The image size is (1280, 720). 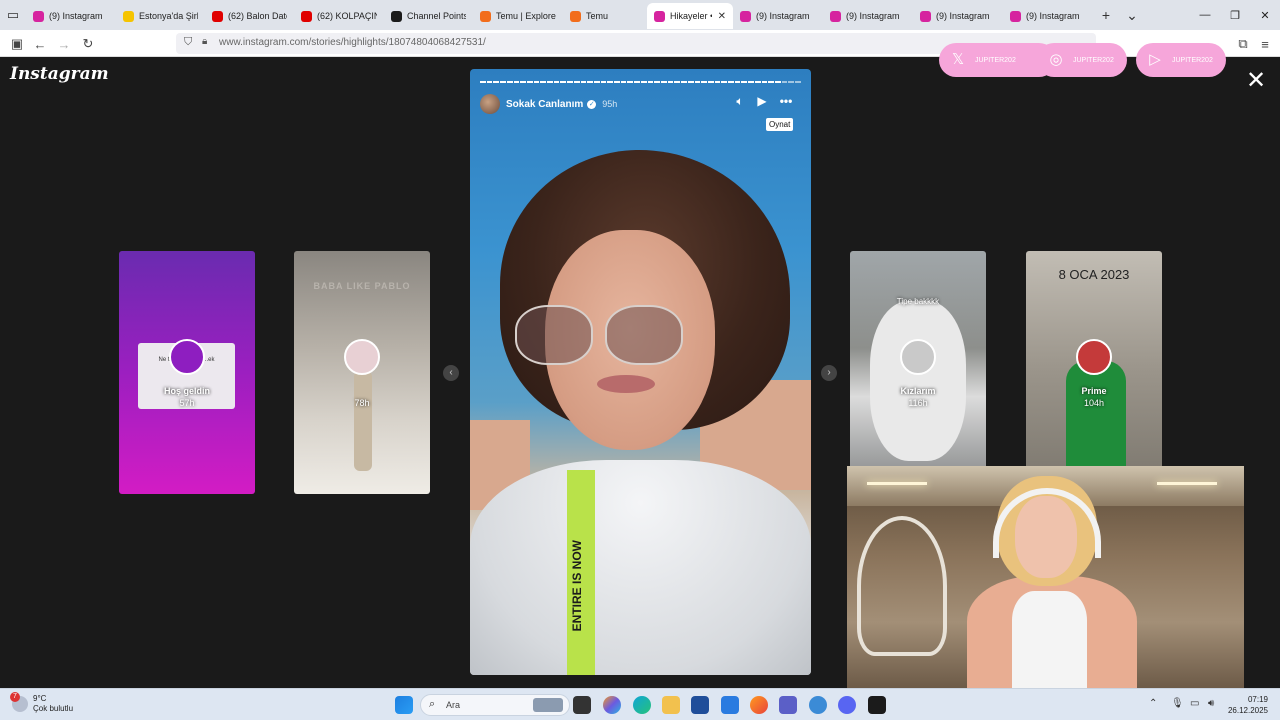 What do you see at coordinates (918, 357) in the screenshot?
I see `highlight-avatar` at bounding box center [918, 357].